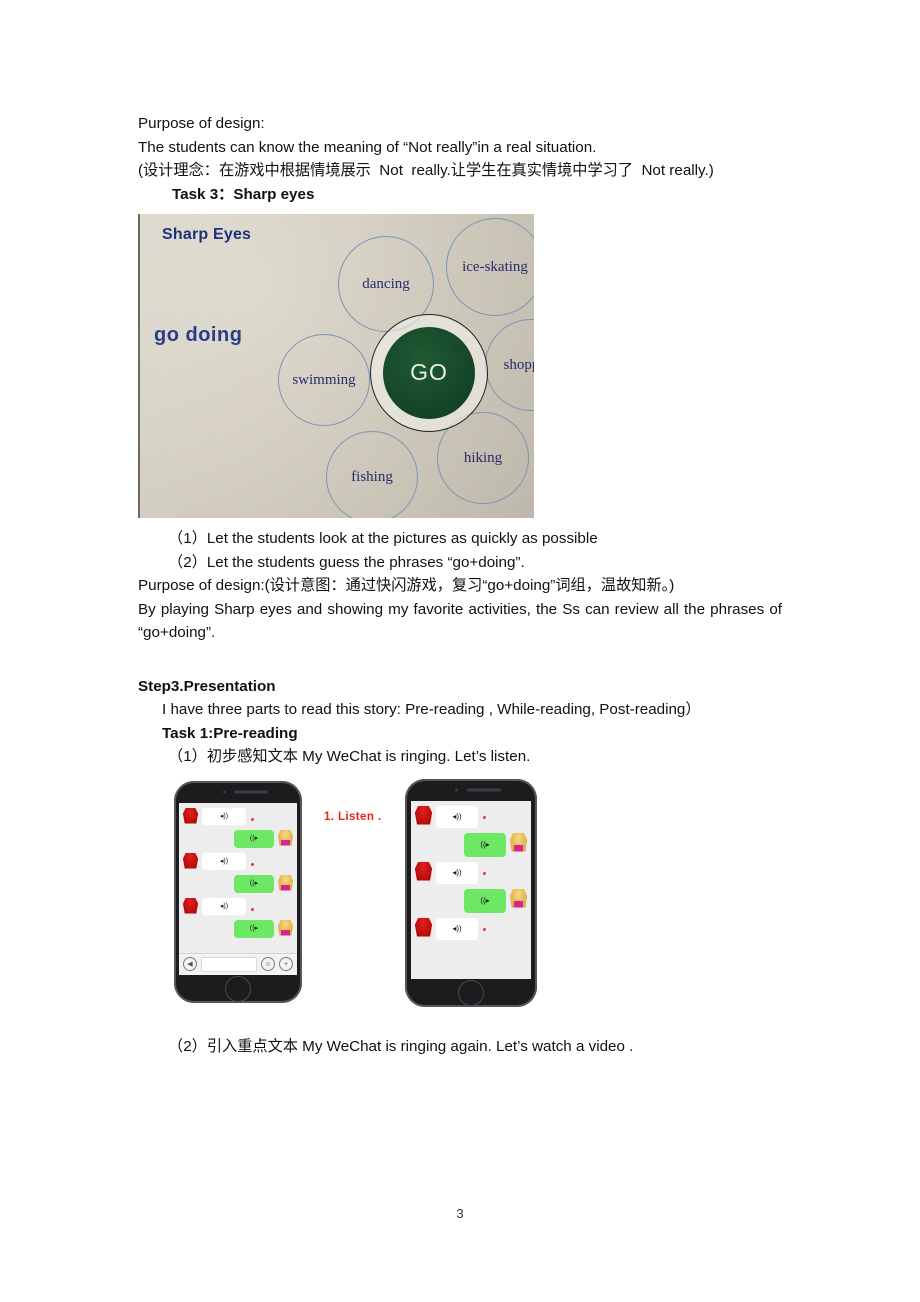 This screenshot has width=920, height=1302. What do you see at coordinates (483, 457) in the screenshot?
I see `activity-bubble-label: hiking` at bounding box center [483, 457].